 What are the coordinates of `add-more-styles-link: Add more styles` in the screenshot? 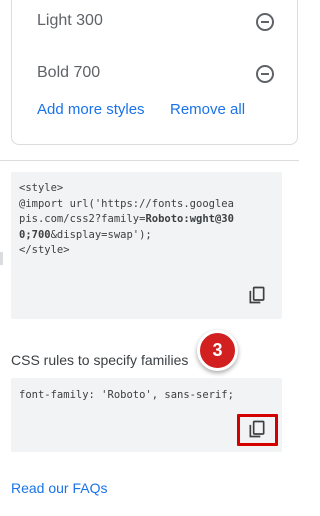 It's located at (91, 109).